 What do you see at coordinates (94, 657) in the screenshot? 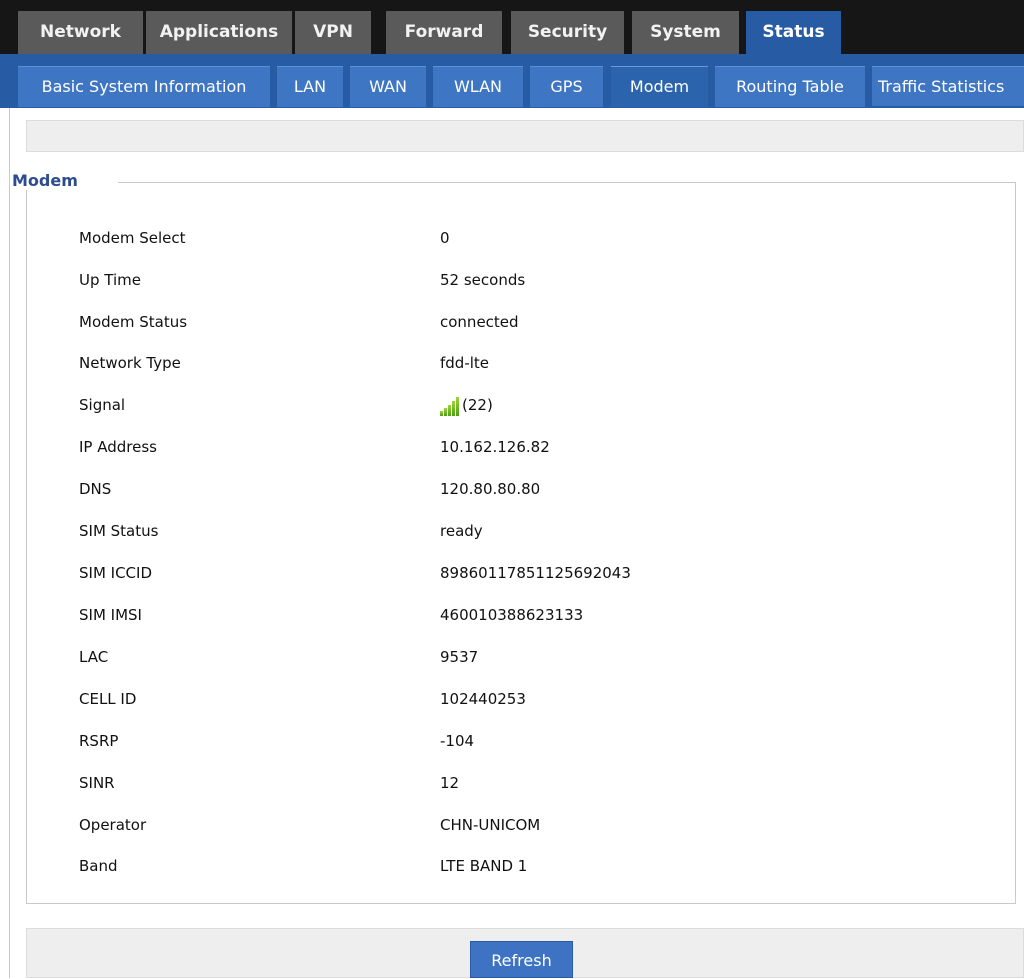
I see `row-label: LAC` at bounding box center [94, 657].